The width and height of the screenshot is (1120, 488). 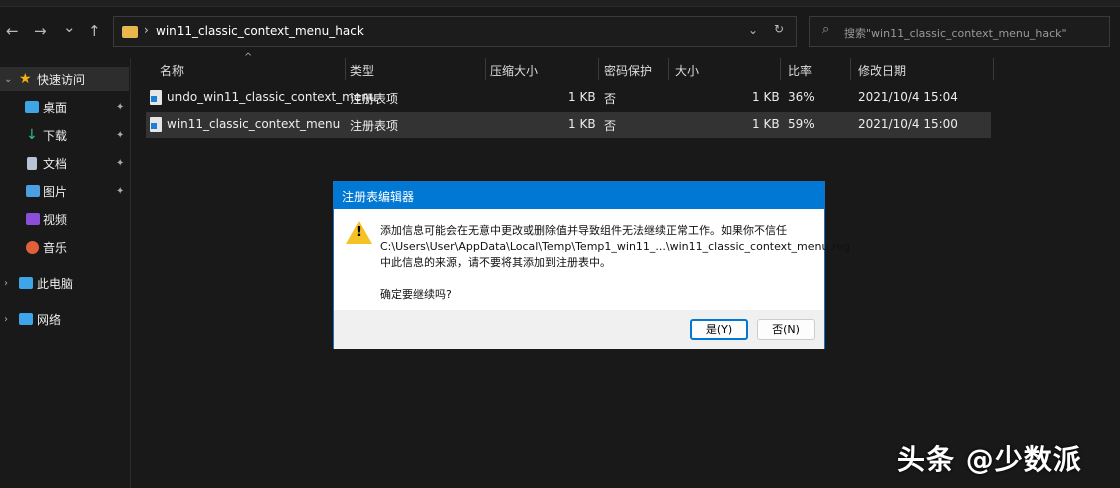 What do you see at coordinates (989, 459) in the screenshot?
I see `watermark: 头条 @少数派` at bounding box center [989, 459].